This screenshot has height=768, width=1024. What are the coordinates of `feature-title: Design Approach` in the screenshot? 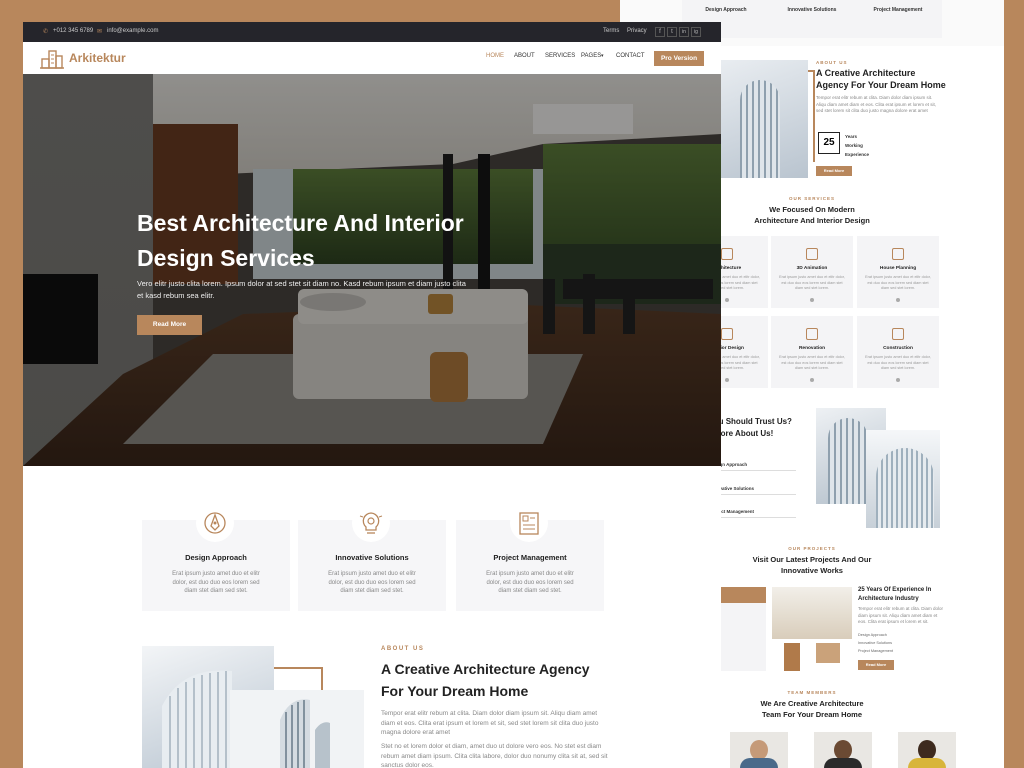 It's located at (216, 557).